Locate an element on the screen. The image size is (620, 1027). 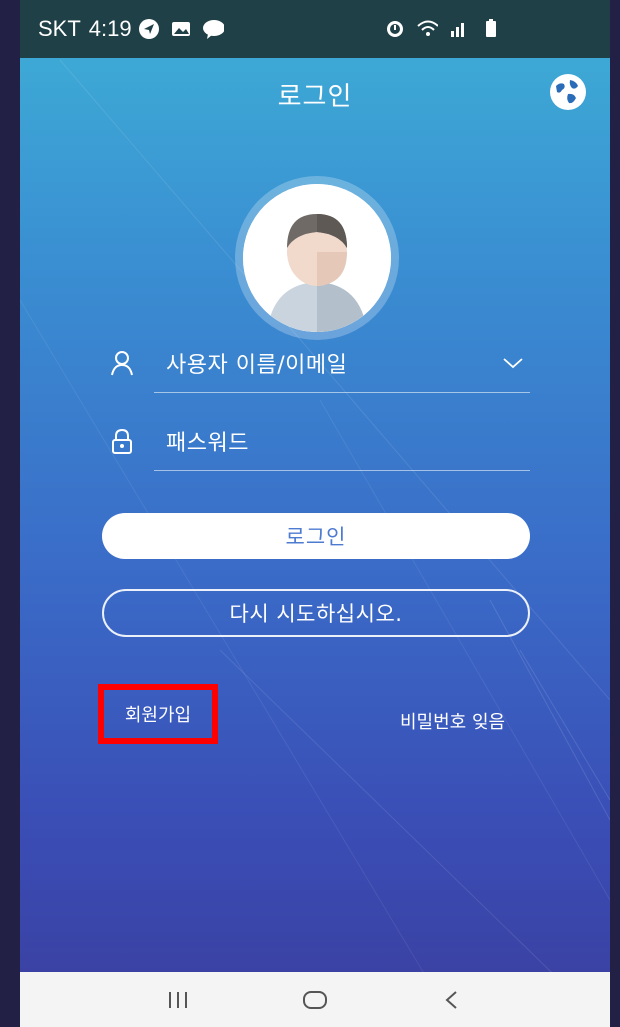
top-bar: 로그인 is located at coordinates (315, 93).